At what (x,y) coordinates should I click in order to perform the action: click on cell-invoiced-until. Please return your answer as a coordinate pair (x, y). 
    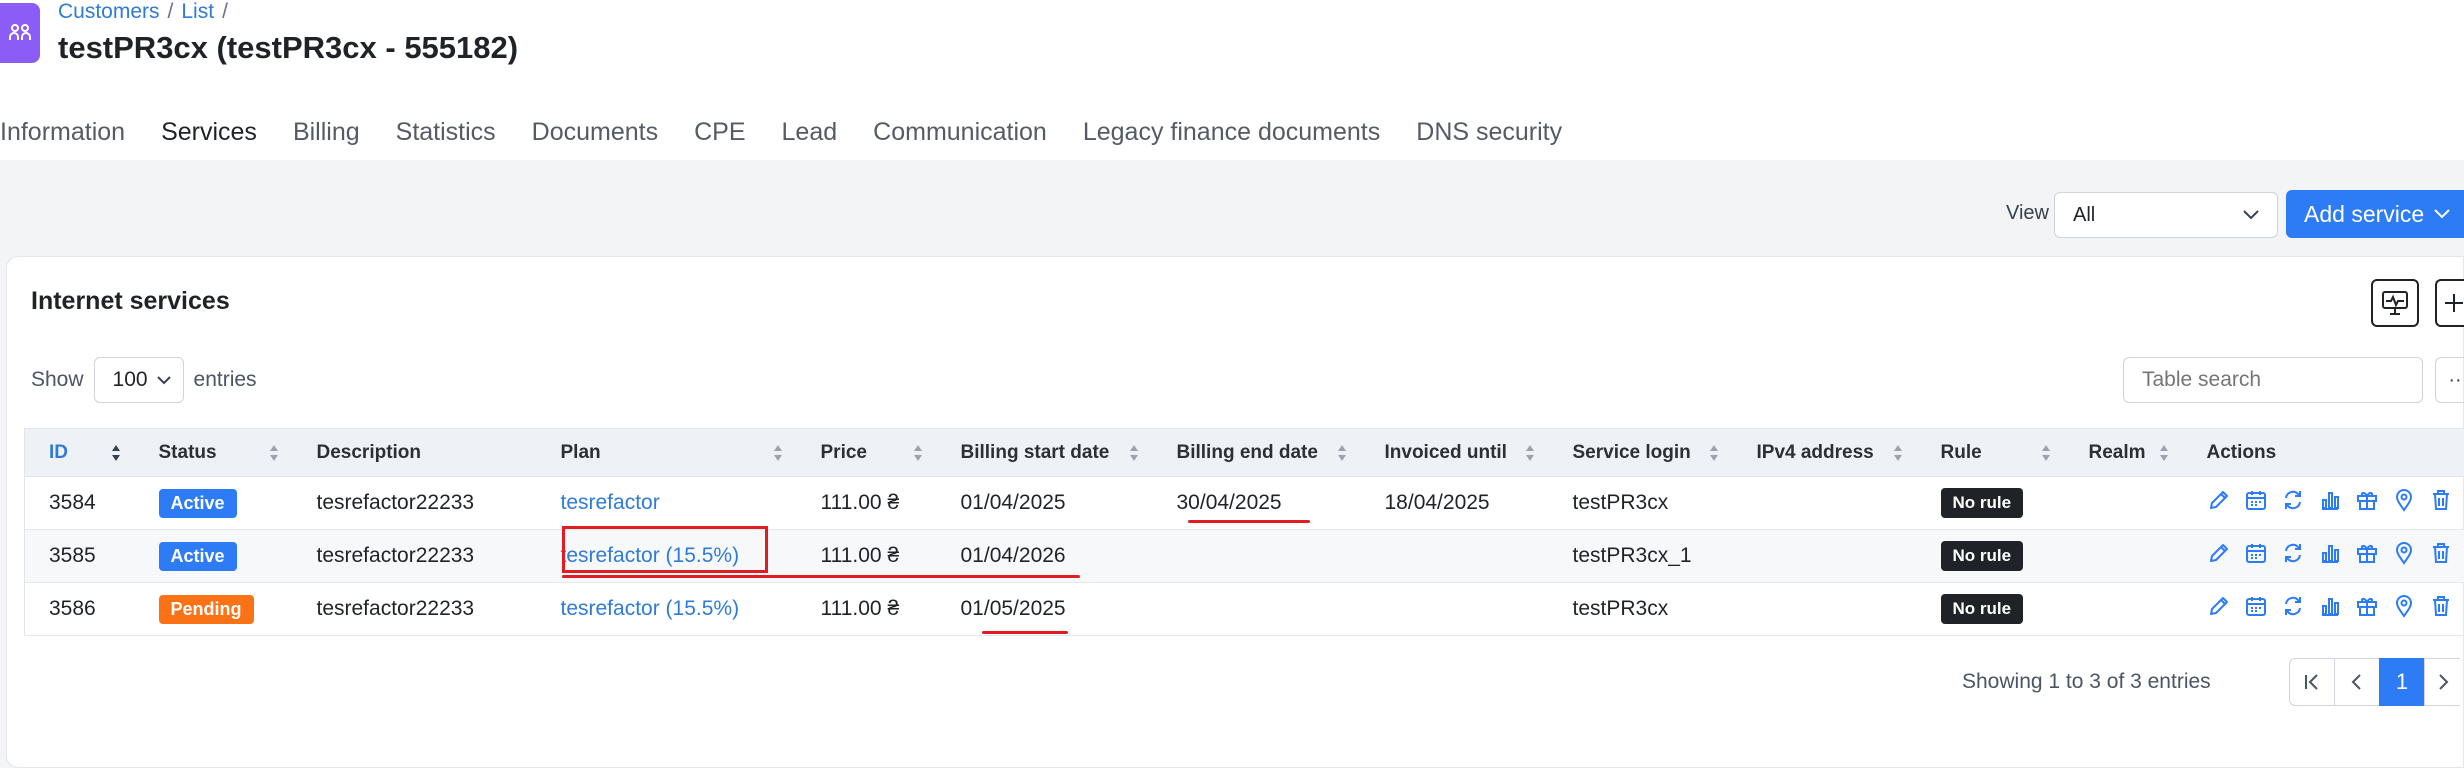
    Looking at the image, I should click on (1454, 556).